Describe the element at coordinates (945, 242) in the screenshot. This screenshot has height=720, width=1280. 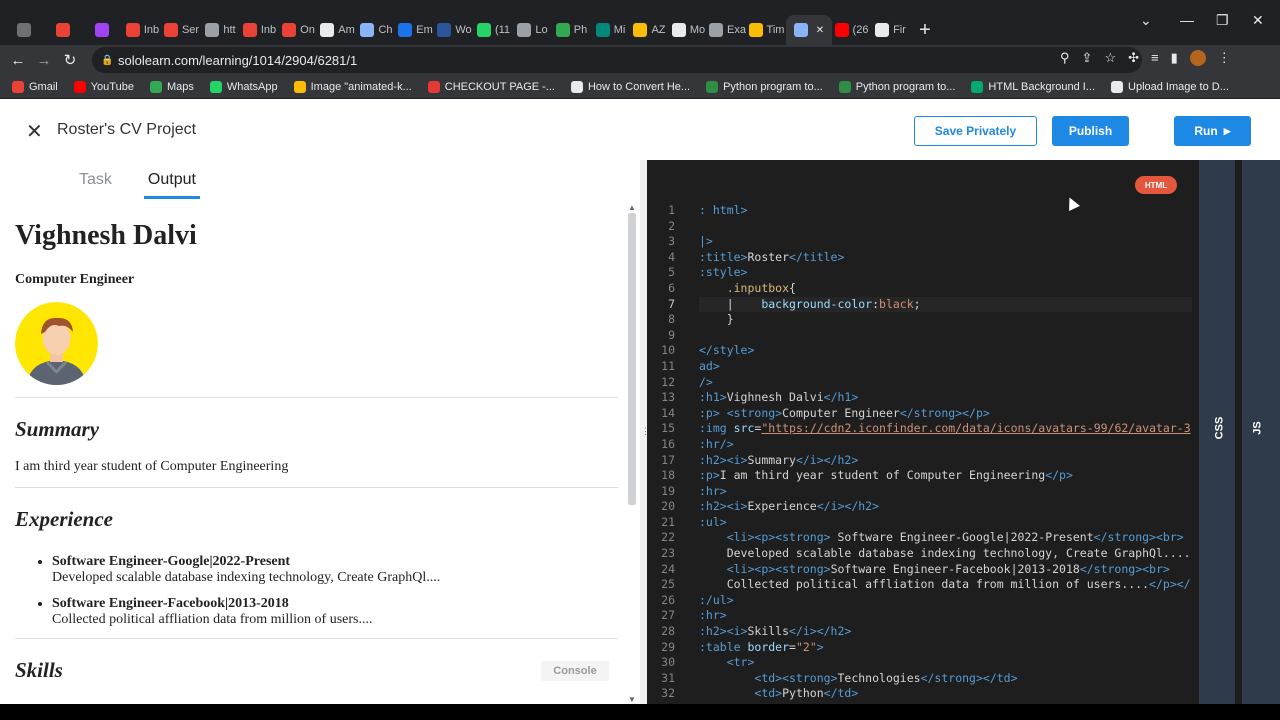
I see `code-line: |>` at that location.